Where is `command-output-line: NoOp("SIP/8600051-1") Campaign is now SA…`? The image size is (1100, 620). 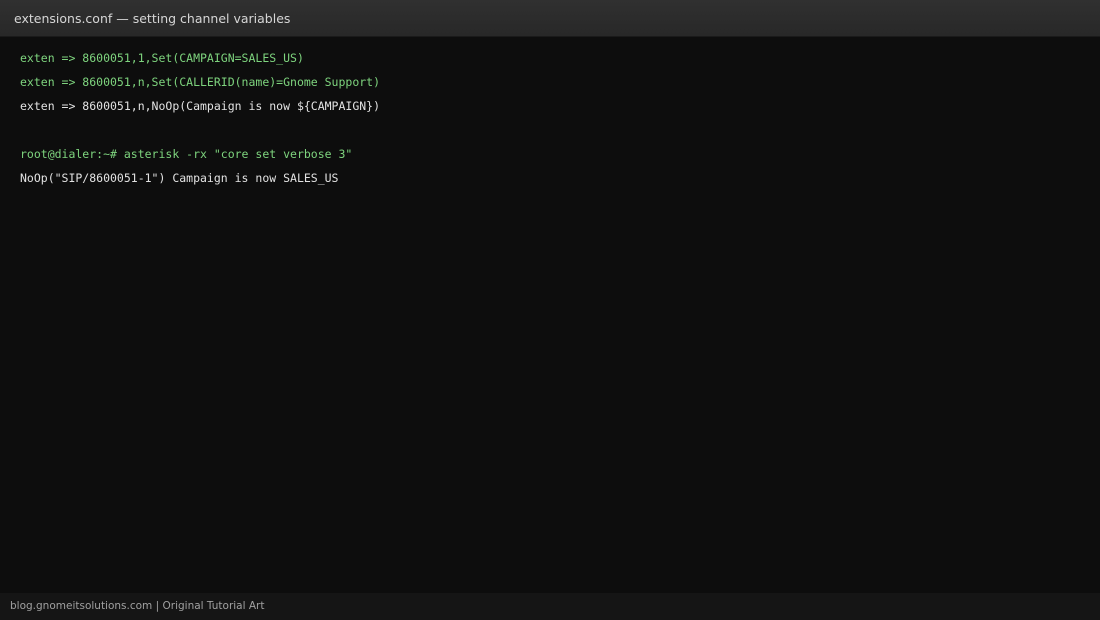 command-output-line: NoOp("SIP/8600051-1") Campaign is now SA… is located at coordinates (179, 178).